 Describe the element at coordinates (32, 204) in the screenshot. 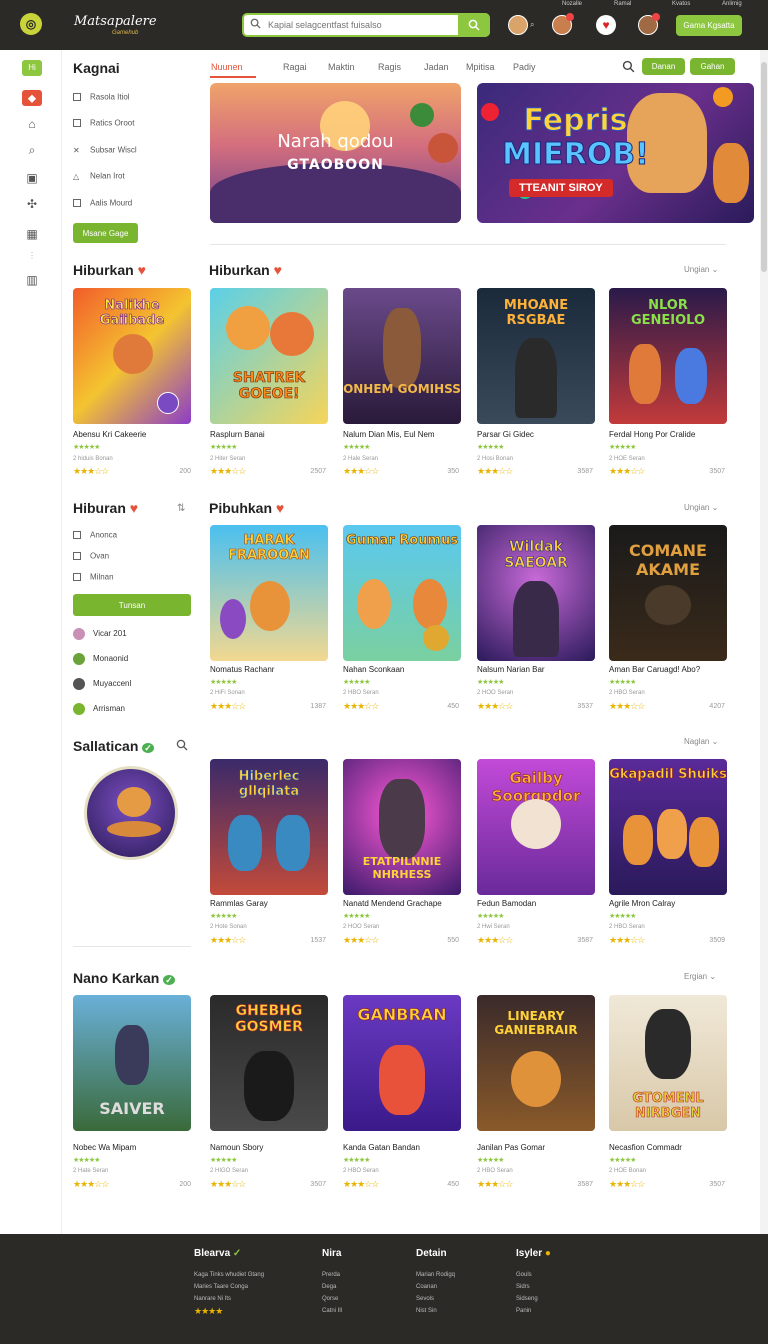

I see `puzzle-icon: ✣` at that location.